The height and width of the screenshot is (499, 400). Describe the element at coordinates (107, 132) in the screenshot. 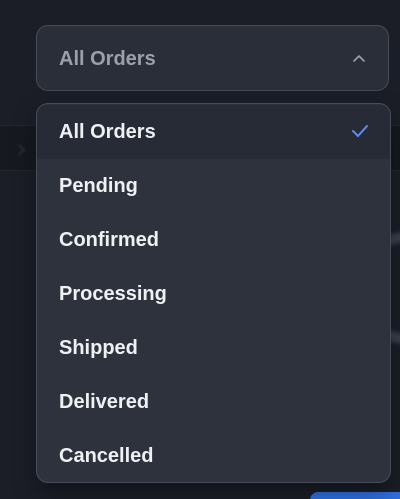

I see `dropdown-item-label: All Orders` at that location.